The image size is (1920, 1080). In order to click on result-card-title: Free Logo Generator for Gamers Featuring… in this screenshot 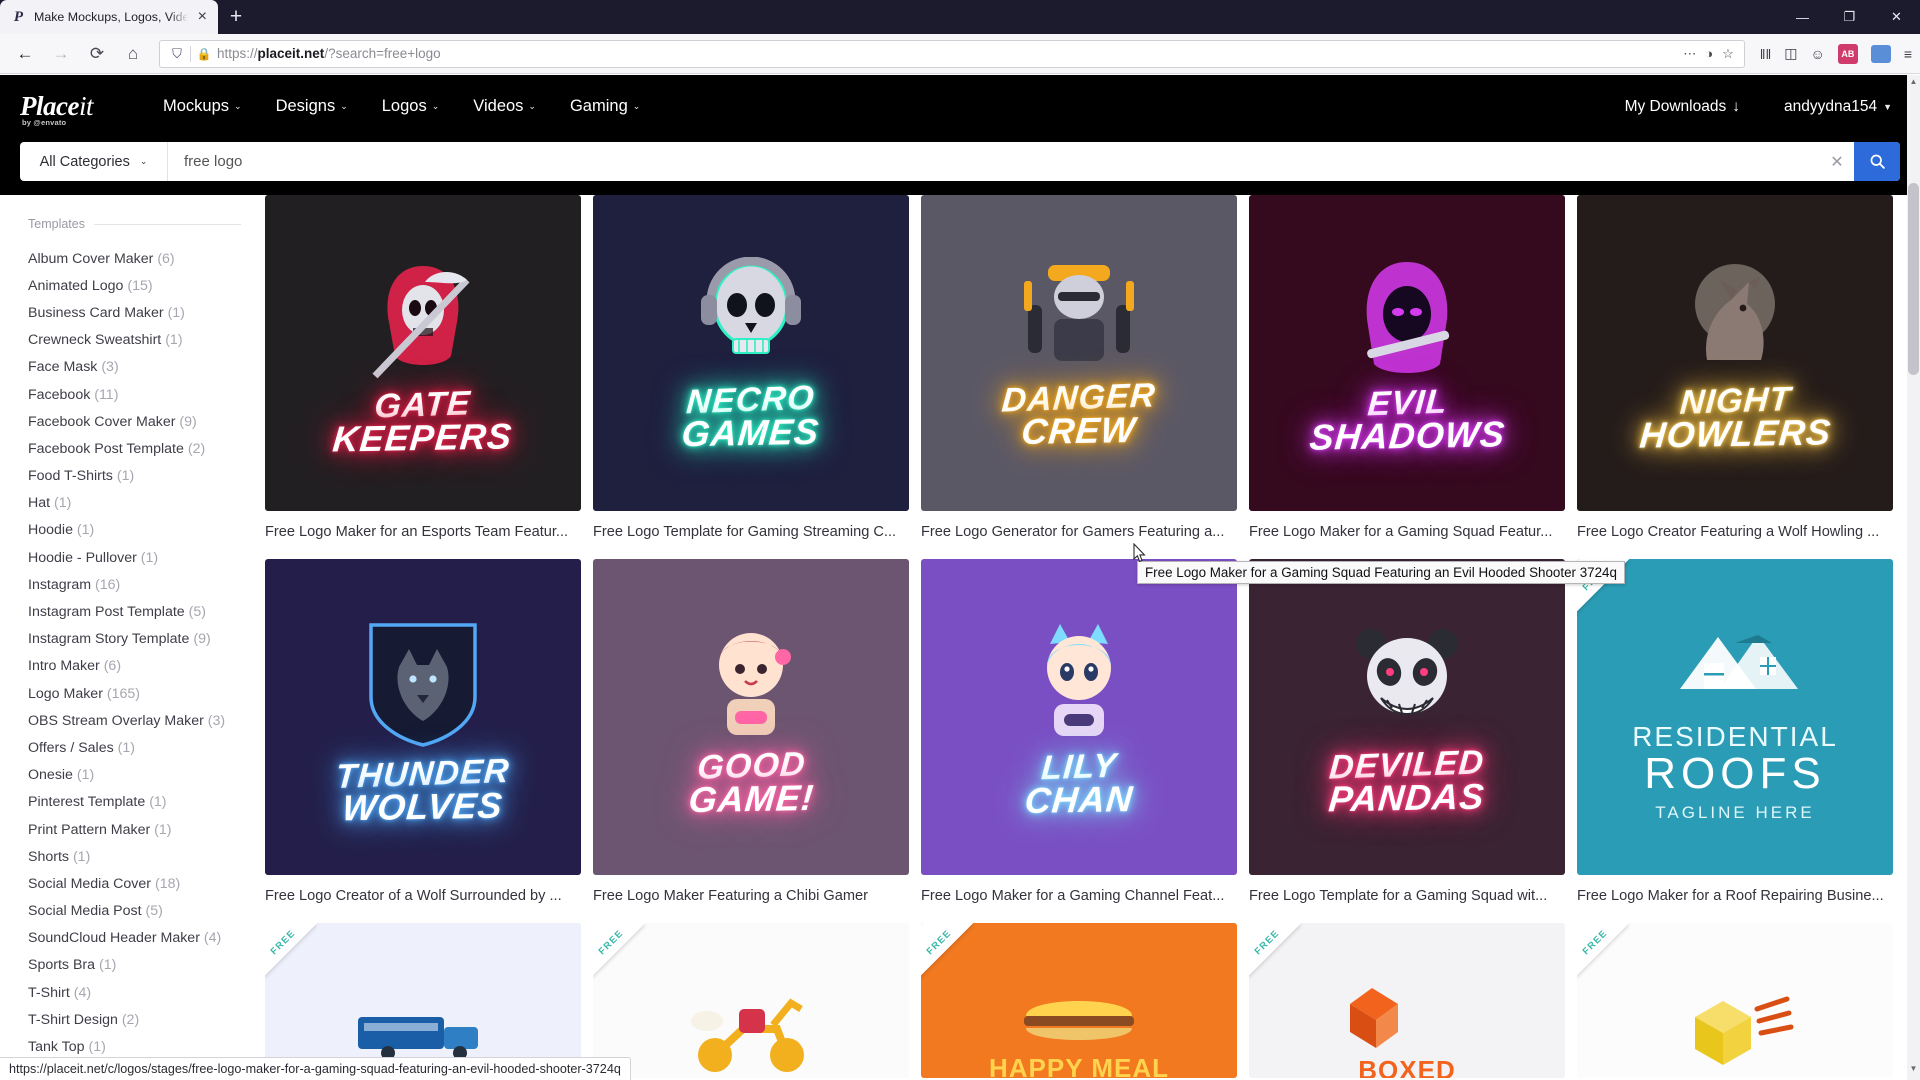, I will do `click(1079, 532)`.